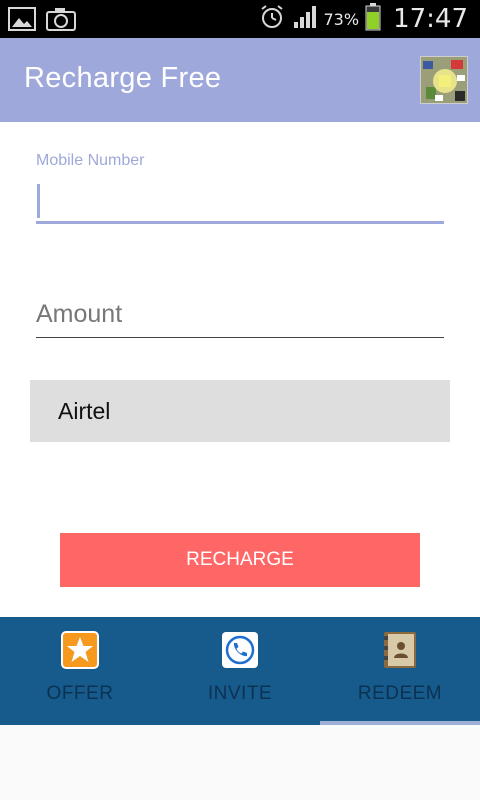 This screenshot has height=800, width=480. I want to click on camera-icon, so click(61, 21).